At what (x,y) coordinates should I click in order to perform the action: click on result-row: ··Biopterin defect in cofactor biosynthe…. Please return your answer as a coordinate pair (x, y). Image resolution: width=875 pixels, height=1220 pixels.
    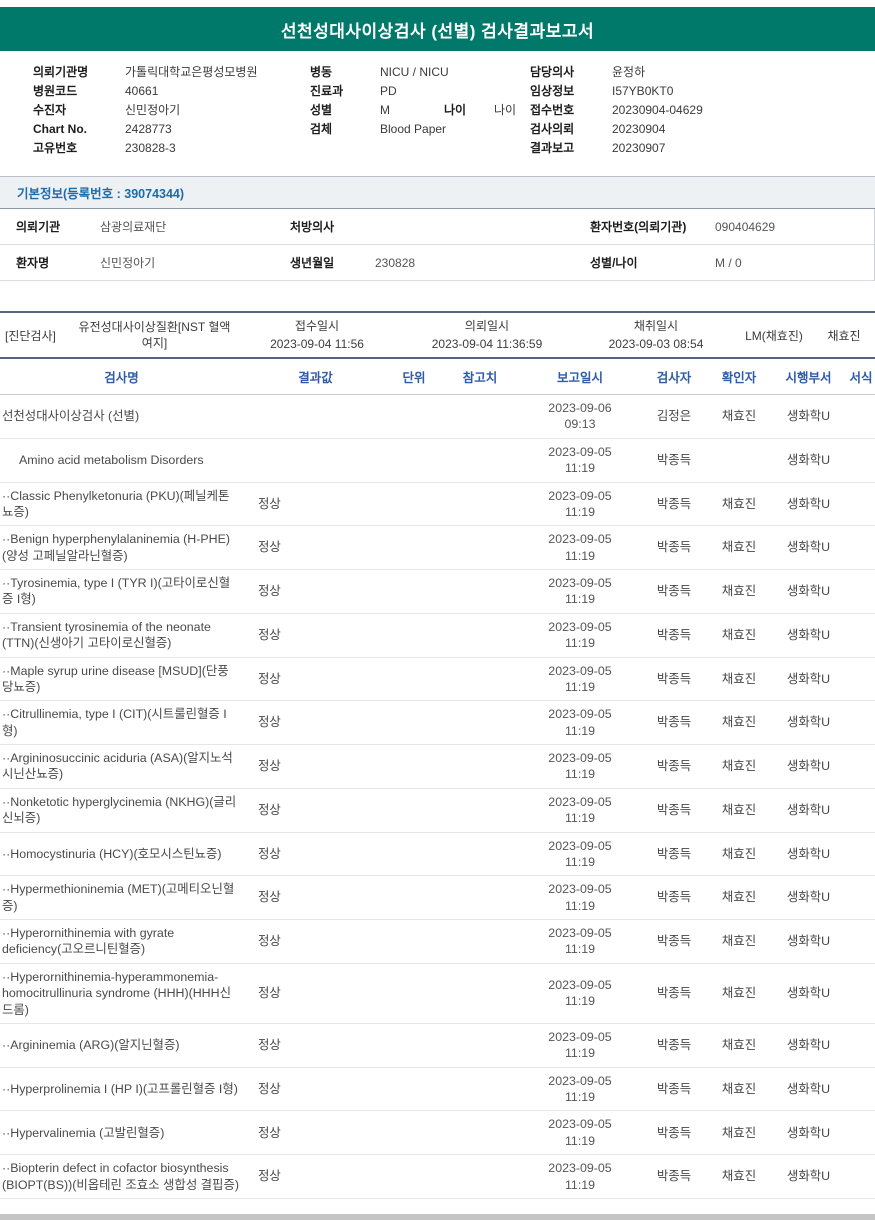
    Looking at the image, I should click on (437, 1176).